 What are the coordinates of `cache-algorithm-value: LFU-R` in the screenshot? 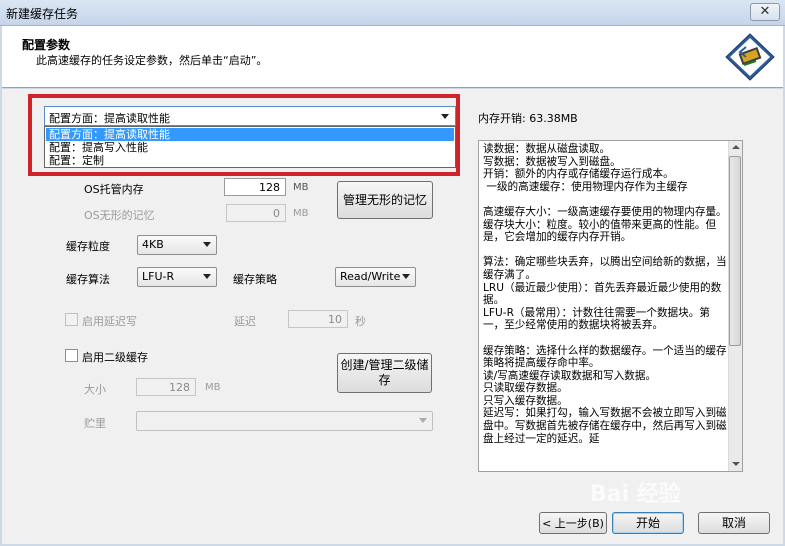 It's located at (158, 276).